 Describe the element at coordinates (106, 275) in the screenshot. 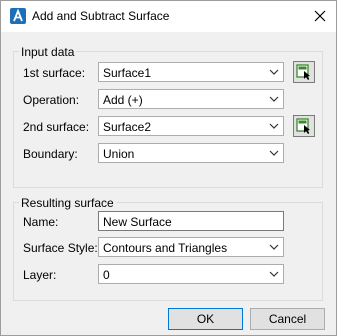

I see `layer-value: 0` at that location.